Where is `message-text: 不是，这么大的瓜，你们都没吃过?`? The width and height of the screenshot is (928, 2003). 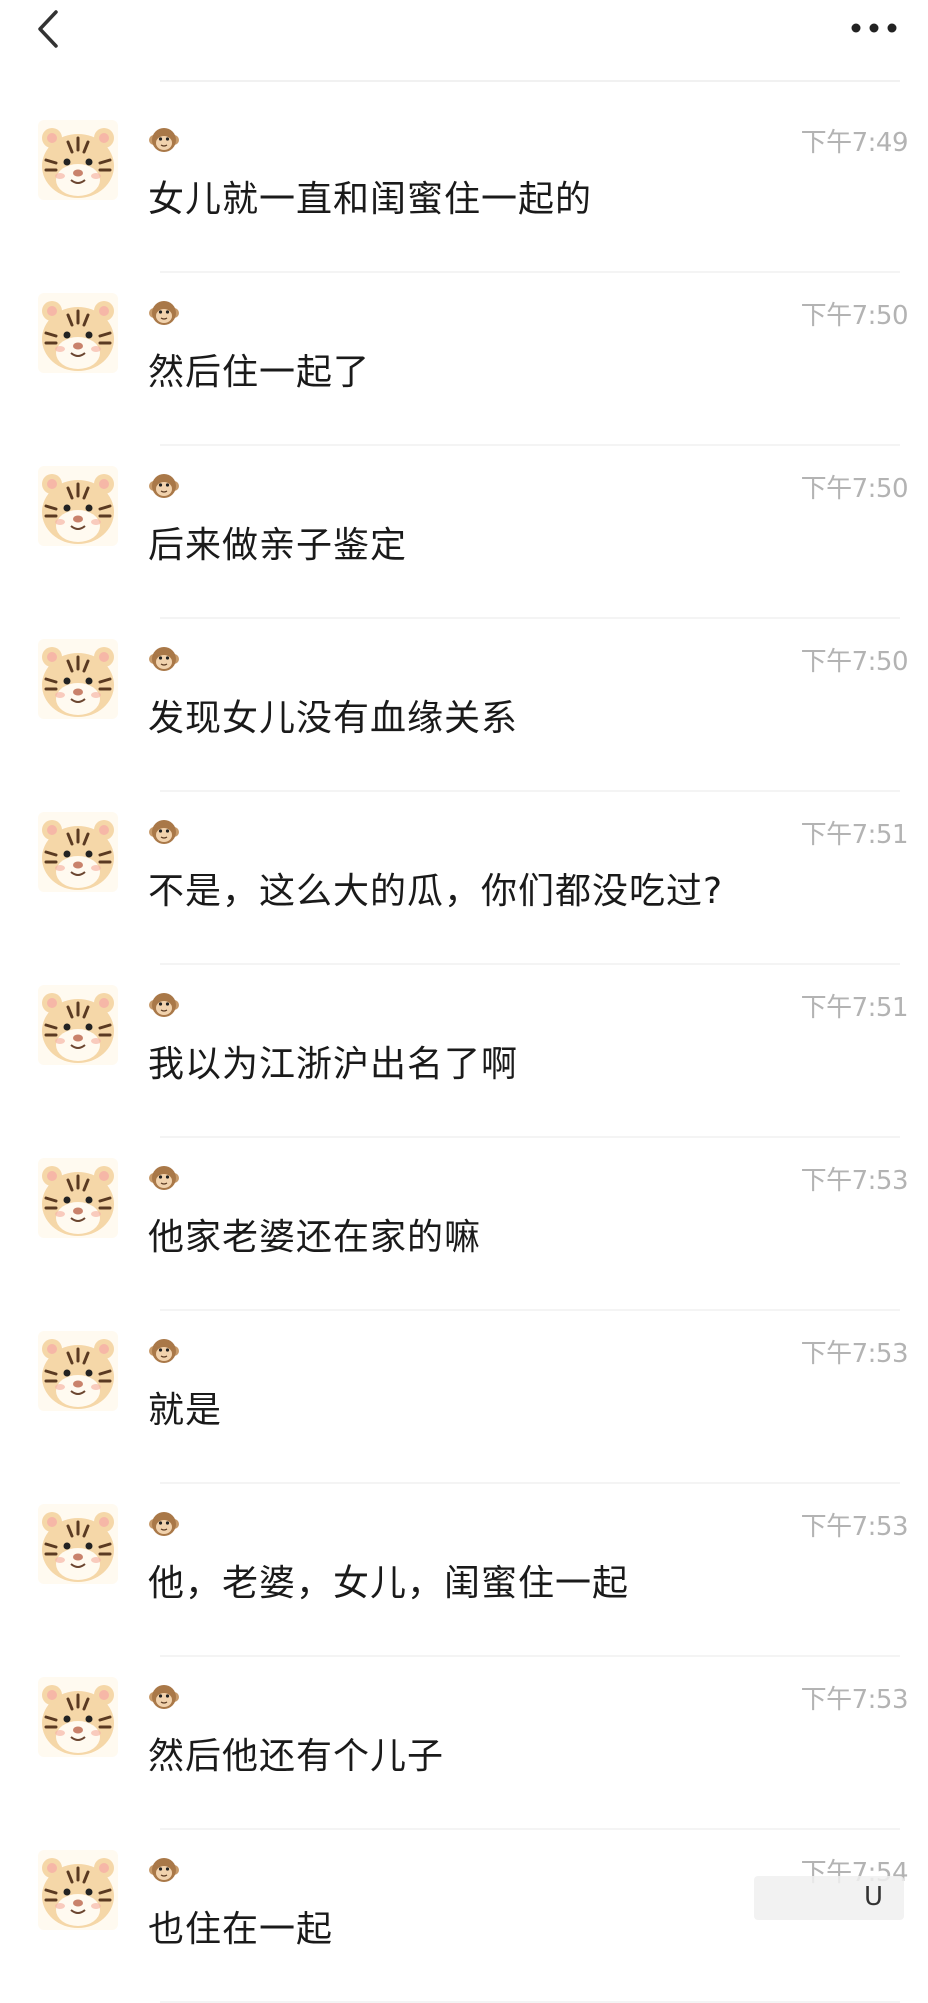
message-text: 不是，这么大的瓜，你们都没吃过? is located at coordinates (436, 891).